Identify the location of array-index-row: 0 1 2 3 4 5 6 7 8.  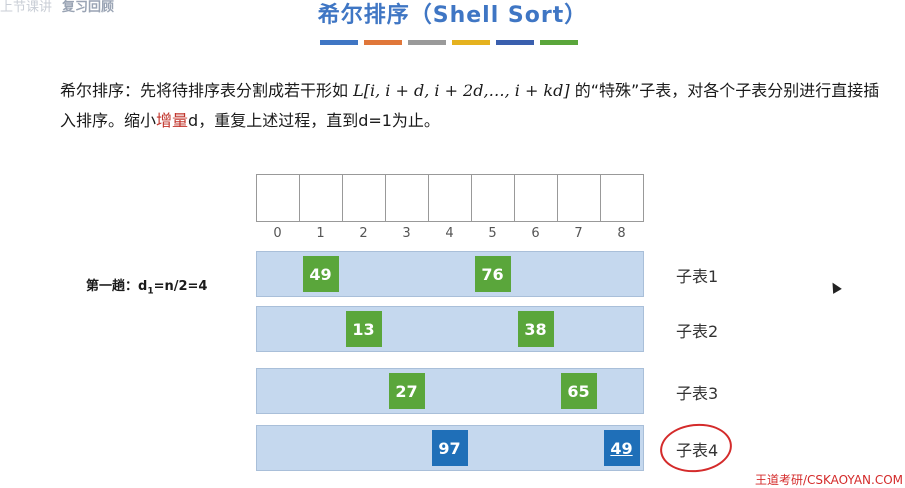
(449, 233).